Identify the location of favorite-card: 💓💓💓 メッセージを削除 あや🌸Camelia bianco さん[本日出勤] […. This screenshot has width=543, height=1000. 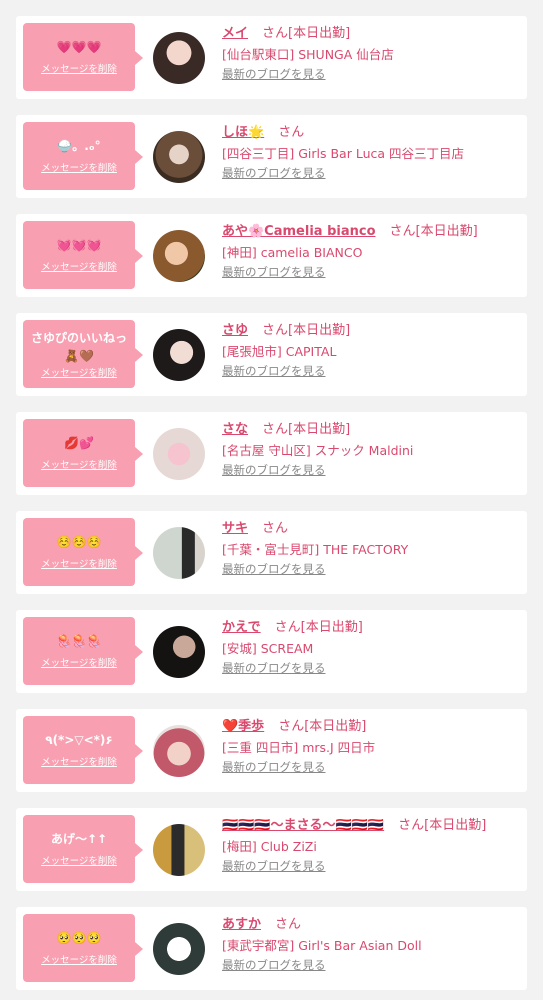
(271, 255).